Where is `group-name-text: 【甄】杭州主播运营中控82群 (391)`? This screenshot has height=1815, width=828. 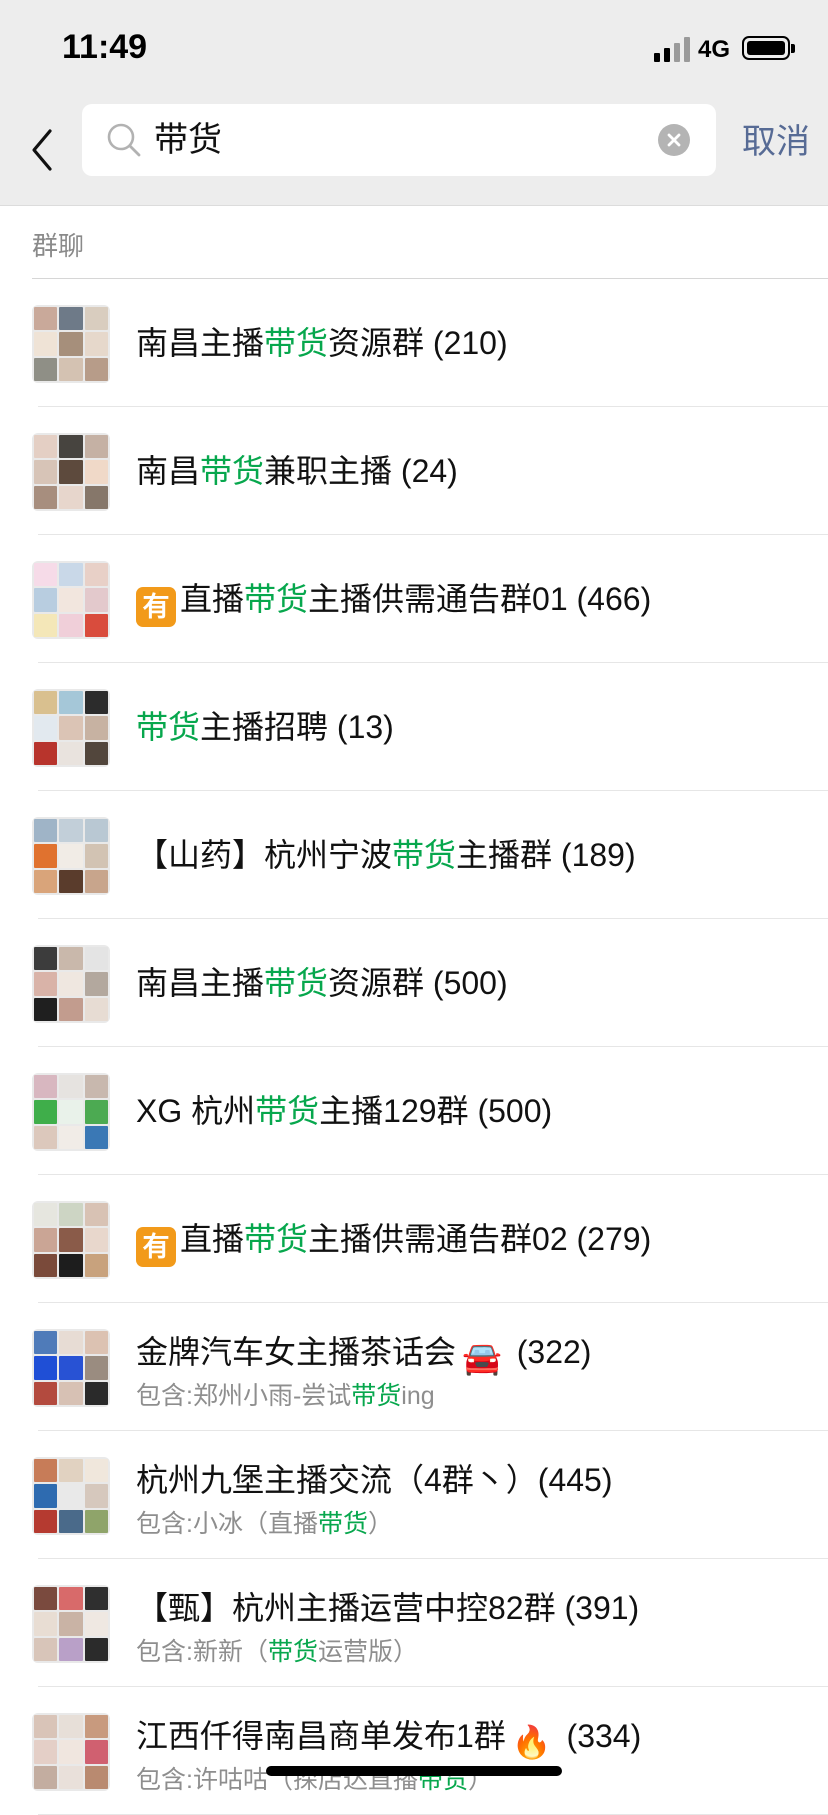 group-name-text: 【甄】杭州主播运营中控82群 (391) is located at coordinates (388, 1608).